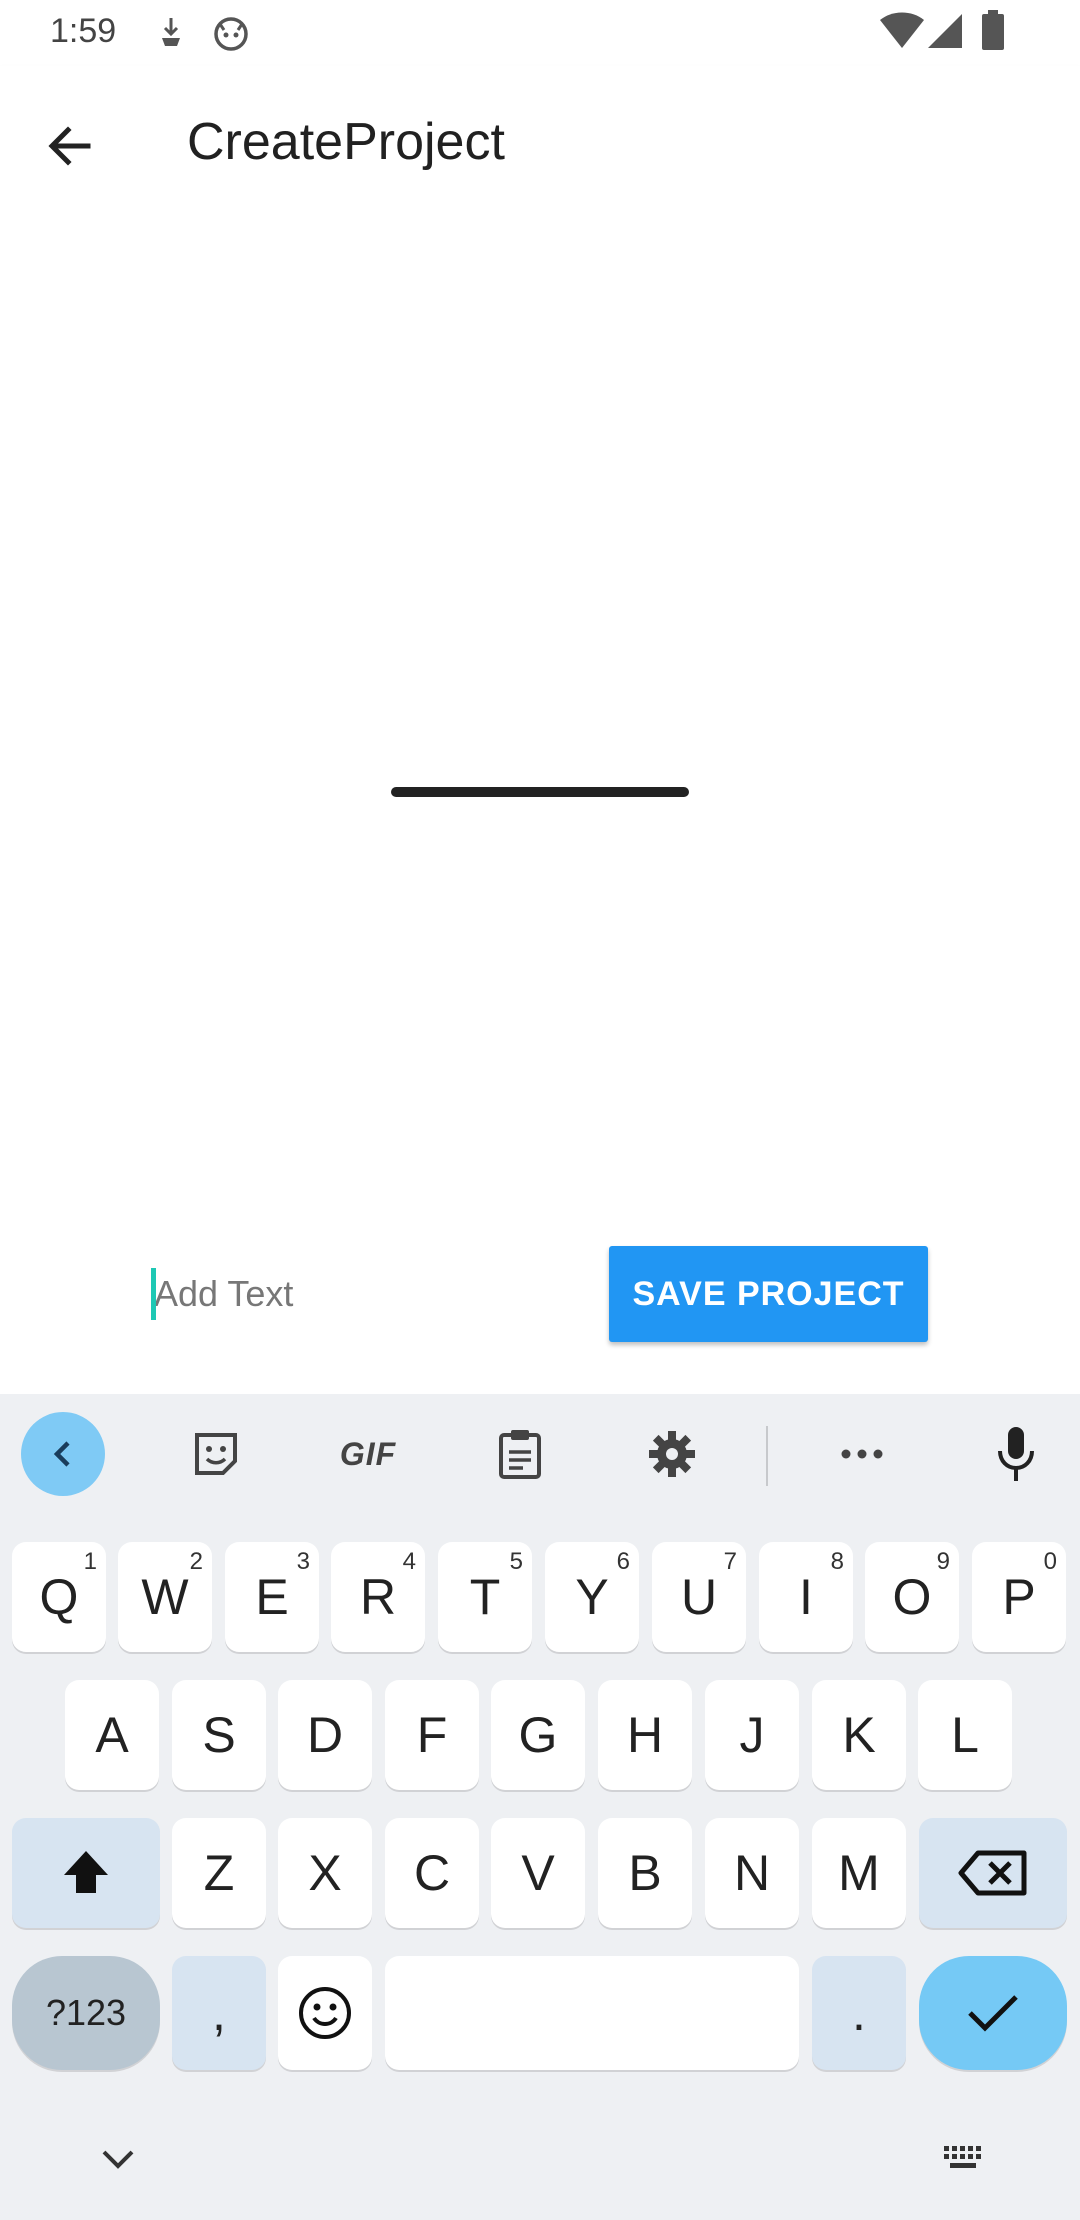 This screenshot has height=2220, width=1080. I want to click on key-h: H, so click(645, 1735).